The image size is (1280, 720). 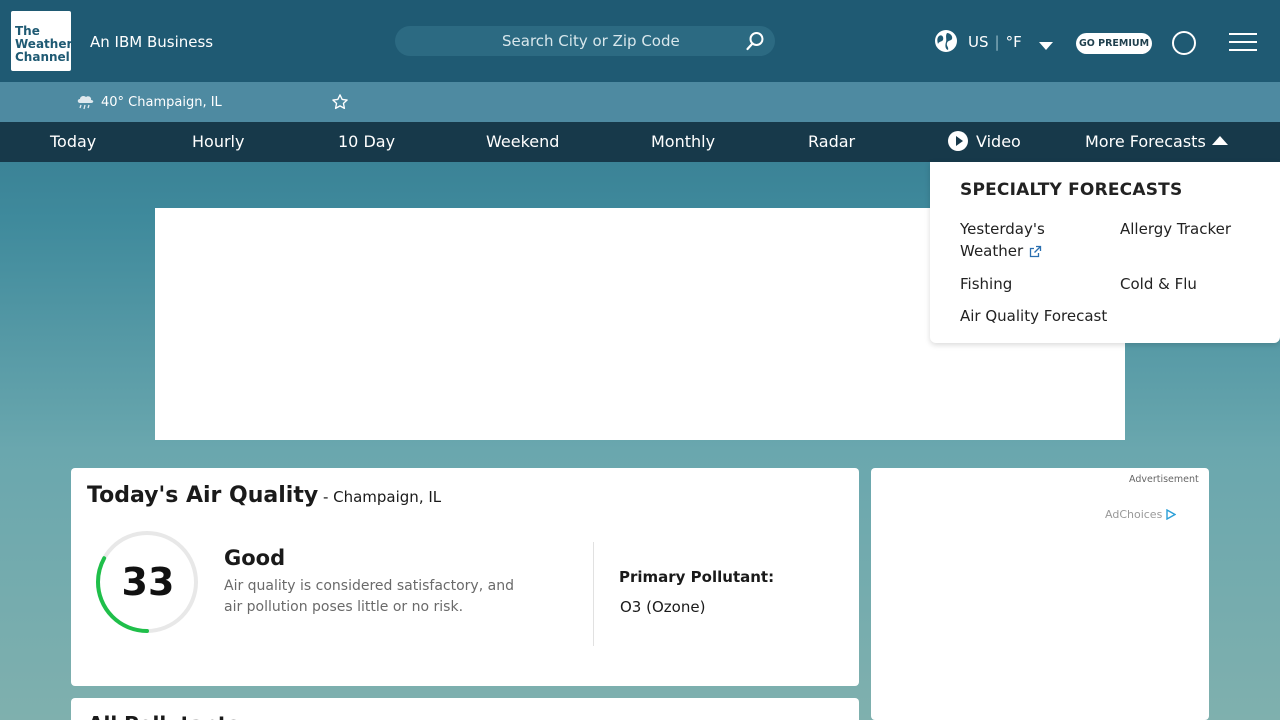 I want to click on search-button, so click(x=755, y=41).